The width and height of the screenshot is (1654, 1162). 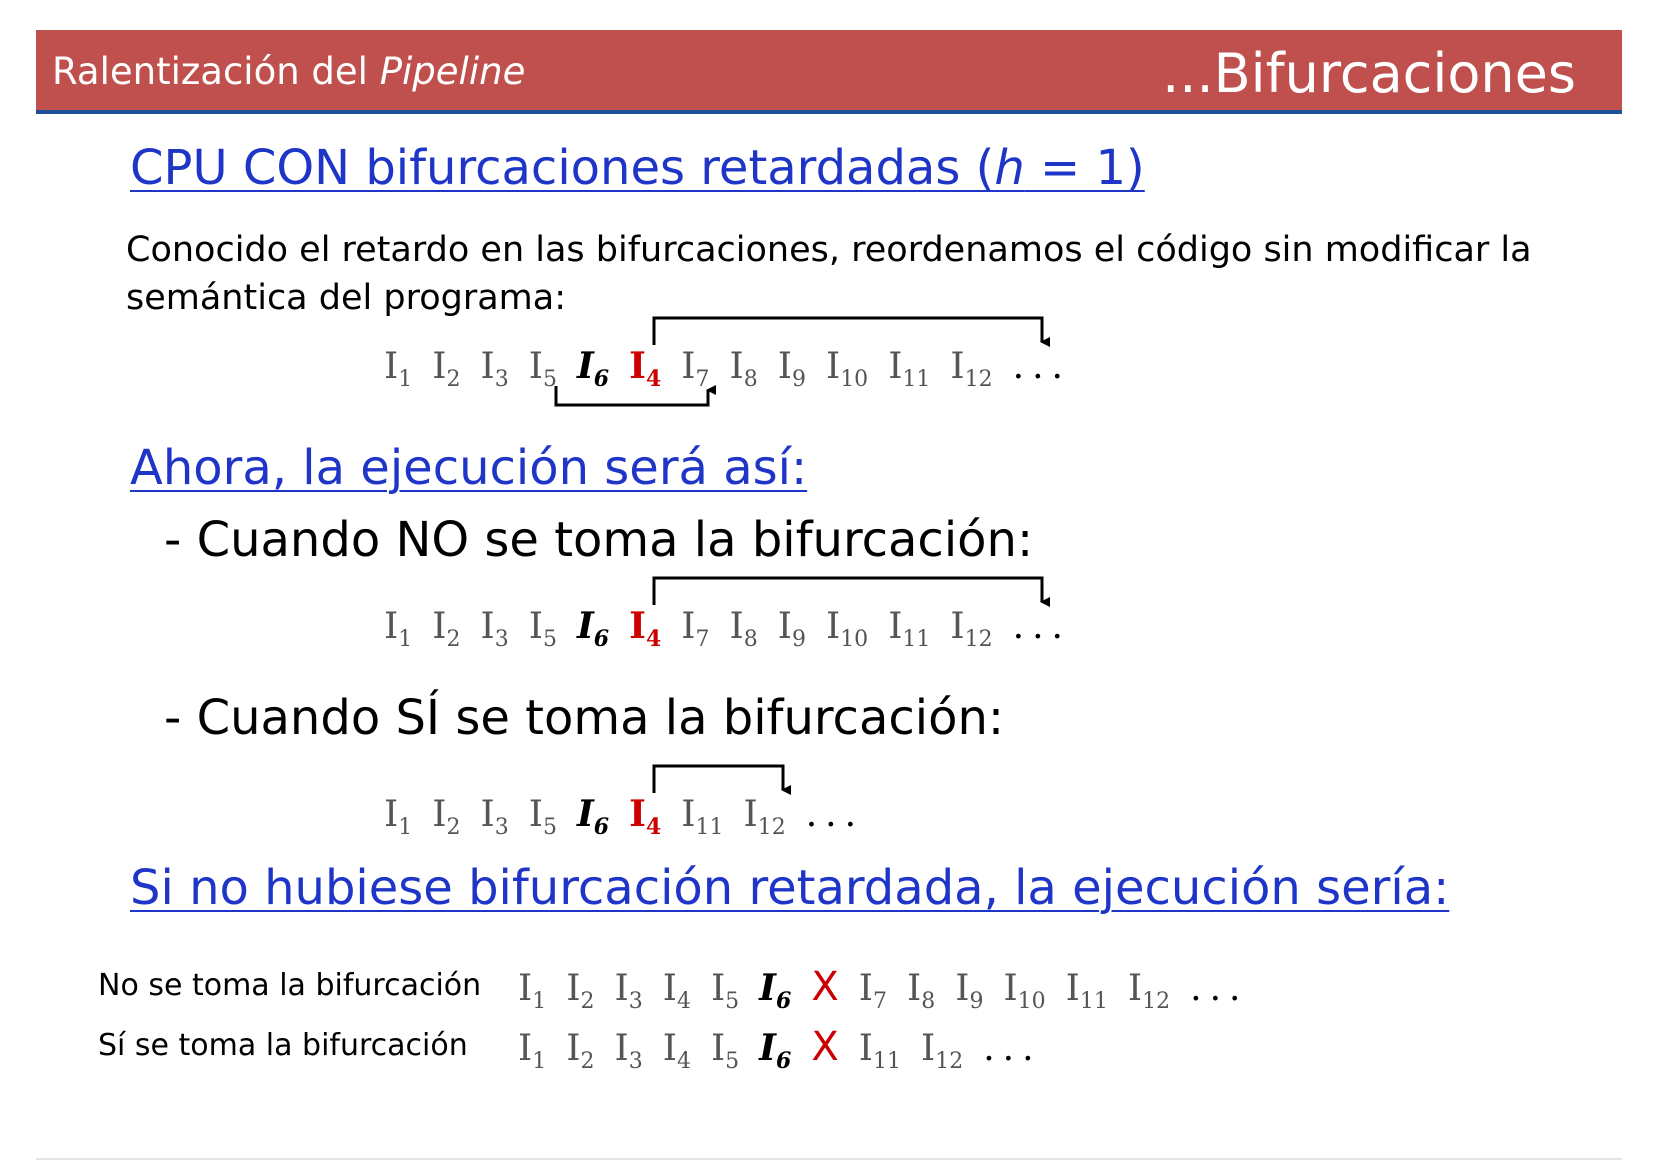 What do you see at coordinates (802, 555) in the screenshot?
I see `arrows-overlay` at bounding box center [802, 555].